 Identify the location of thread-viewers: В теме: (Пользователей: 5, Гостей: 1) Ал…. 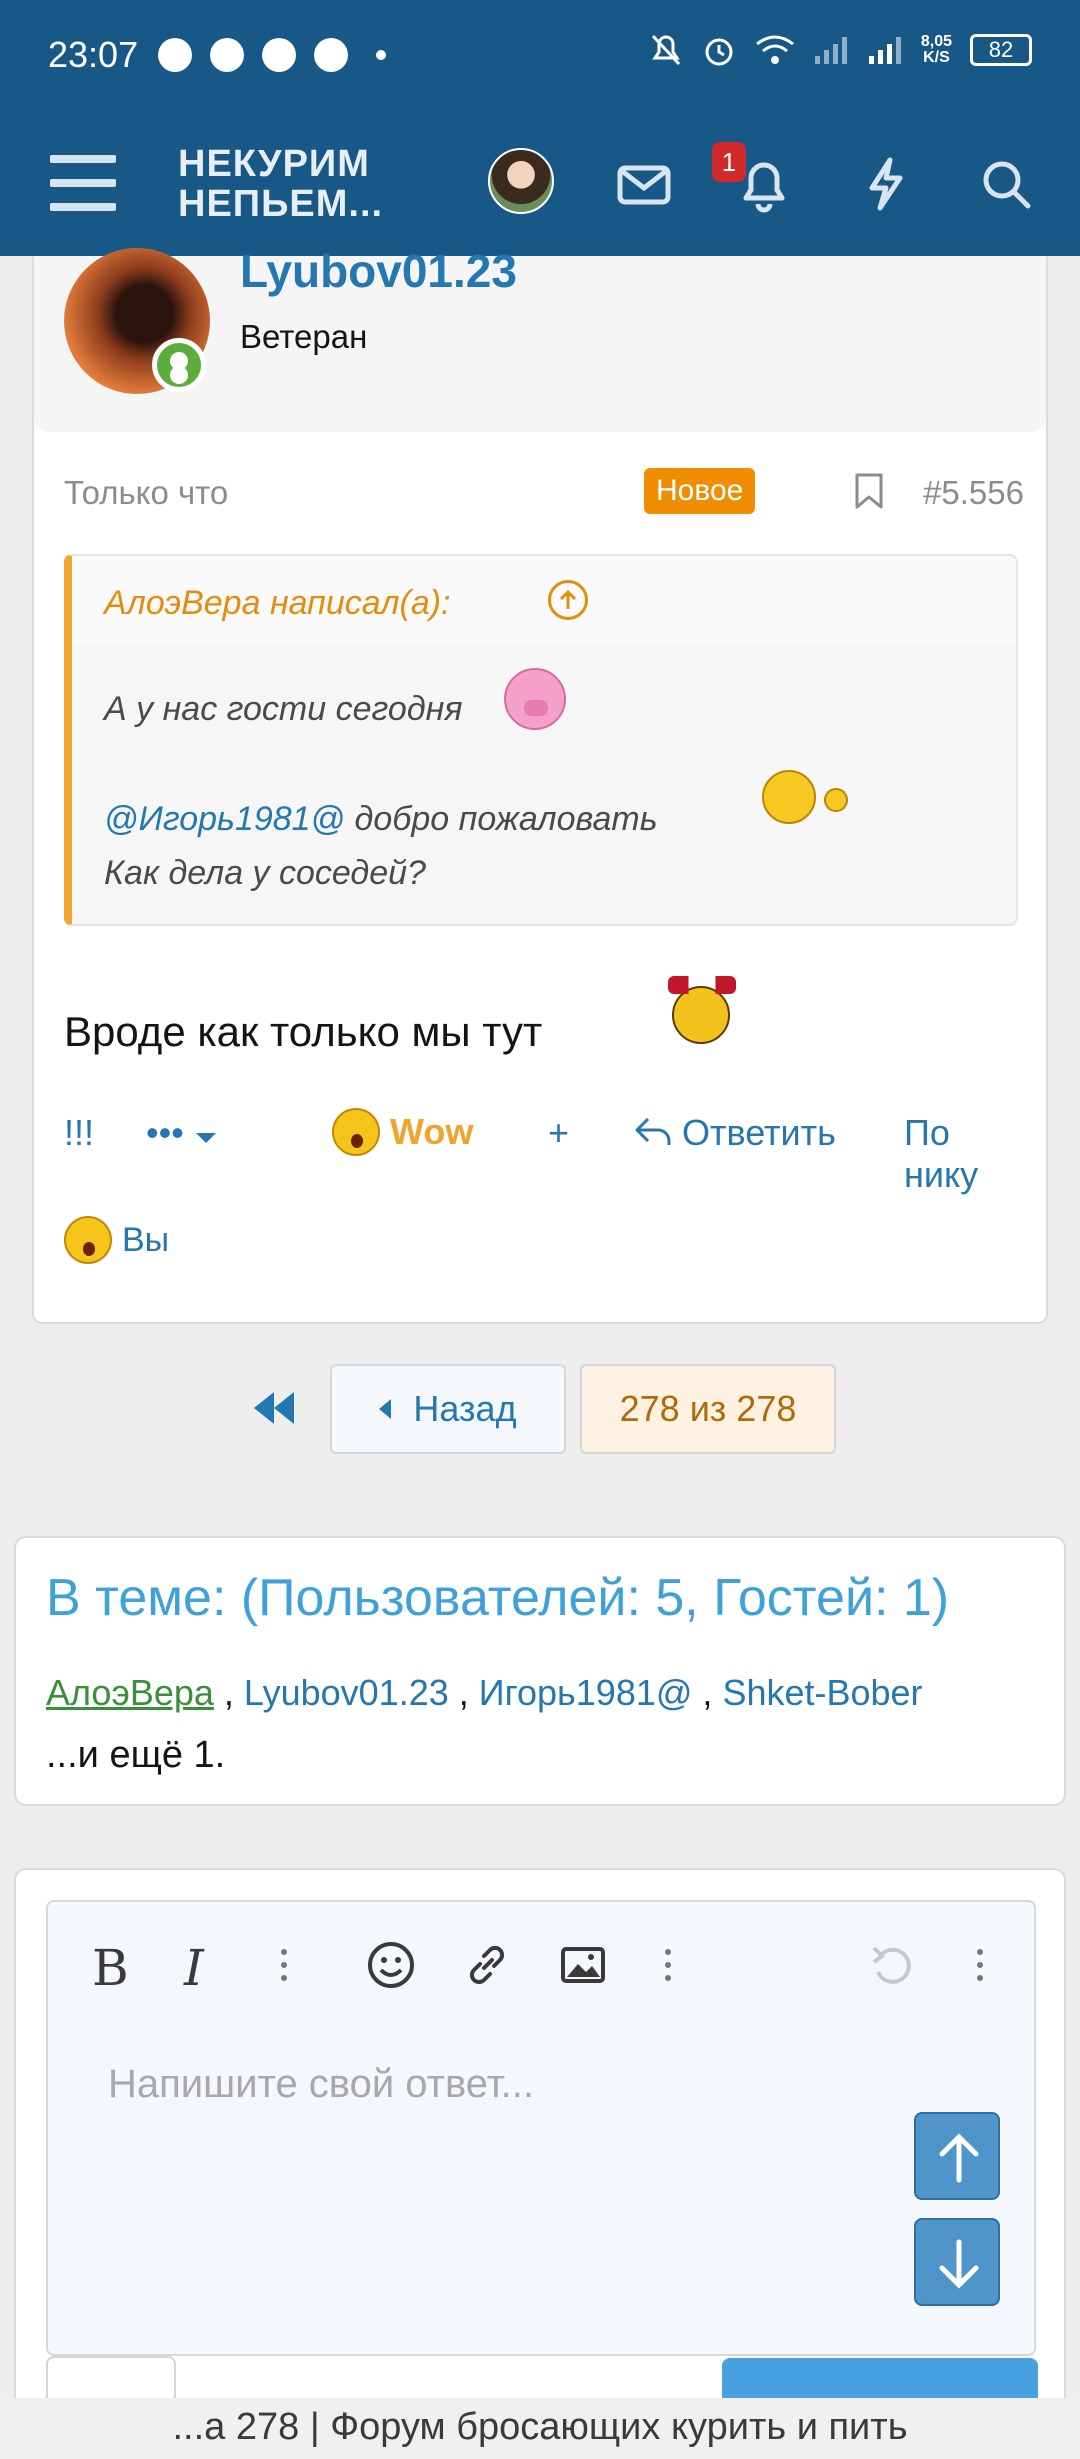
(540, 1671).